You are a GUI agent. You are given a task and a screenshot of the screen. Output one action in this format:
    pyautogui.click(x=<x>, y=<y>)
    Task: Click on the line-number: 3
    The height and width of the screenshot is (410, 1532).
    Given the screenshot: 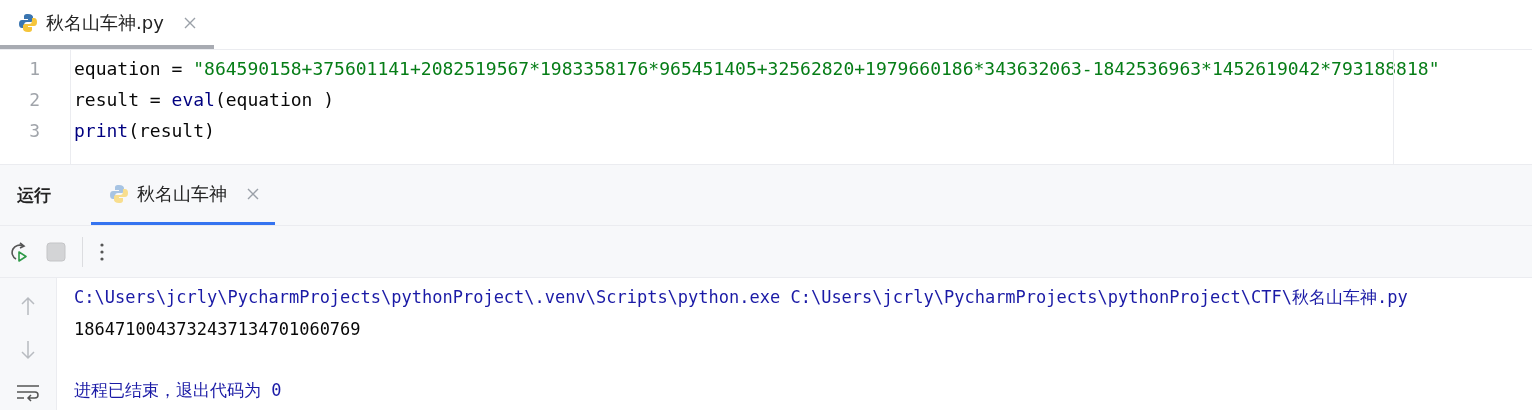 What is the action you would take?
    pyautogui.click(x=34, y=130)
    